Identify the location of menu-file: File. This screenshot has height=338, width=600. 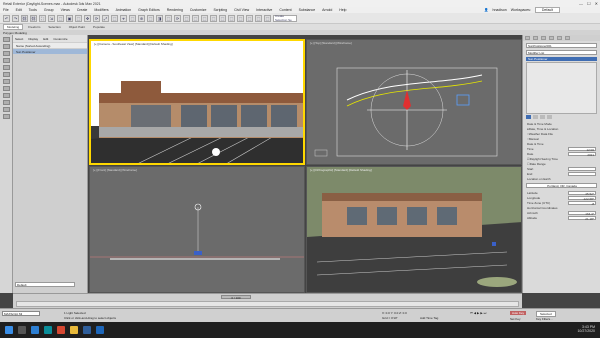
(6, 10).